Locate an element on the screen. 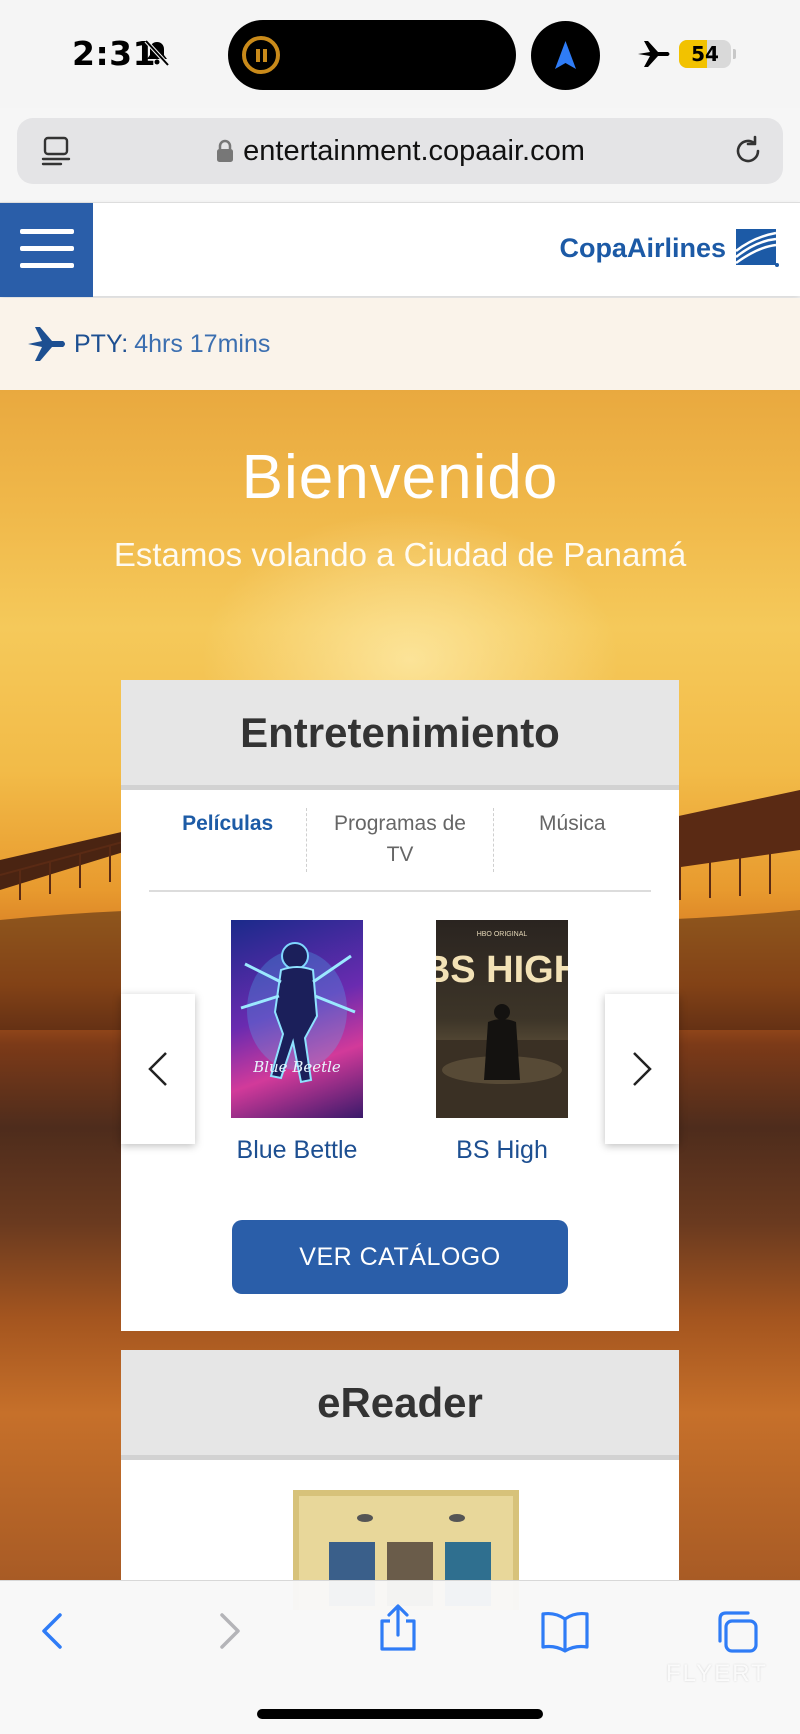  ereader-header: eReader is located at coordinates (400, 1405).